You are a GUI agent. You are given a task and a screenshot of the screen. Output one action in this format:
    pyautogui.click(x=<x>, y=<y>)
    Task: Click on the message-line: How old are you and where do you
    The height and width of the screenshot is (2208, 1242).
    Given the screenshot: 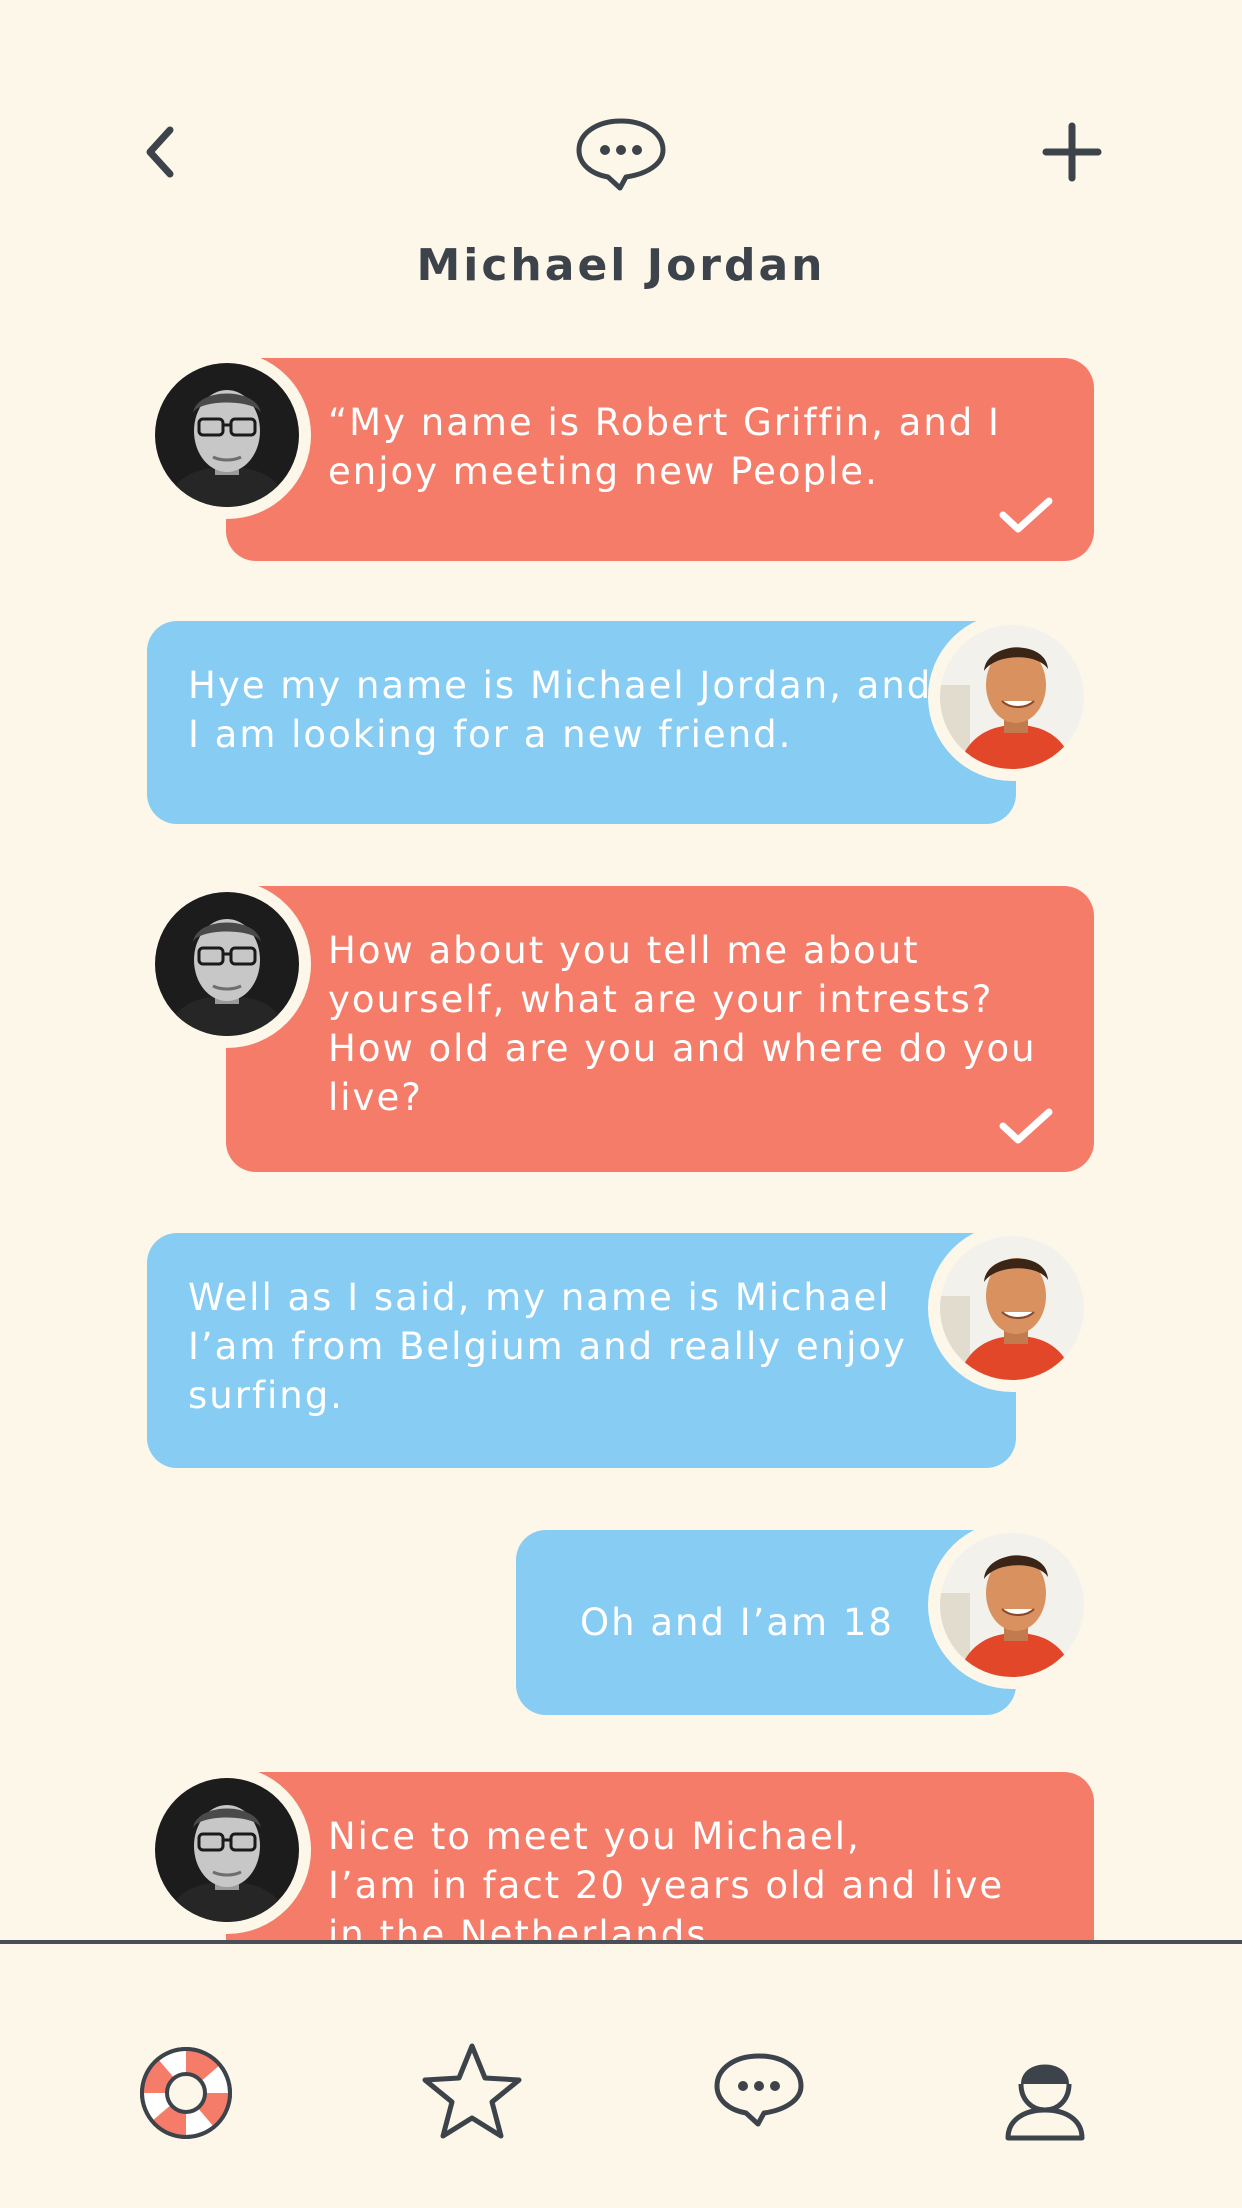 What is the action you would take?
    pyautogui.click(x=682, y=1048)
    